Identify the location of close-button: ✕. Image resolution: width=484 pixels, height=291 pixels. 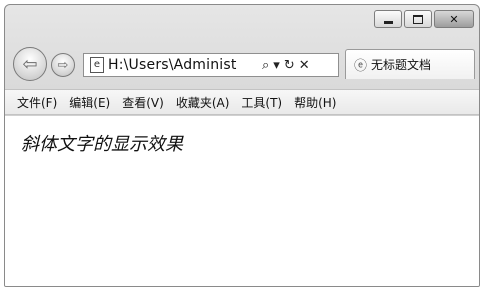
(454, 19).